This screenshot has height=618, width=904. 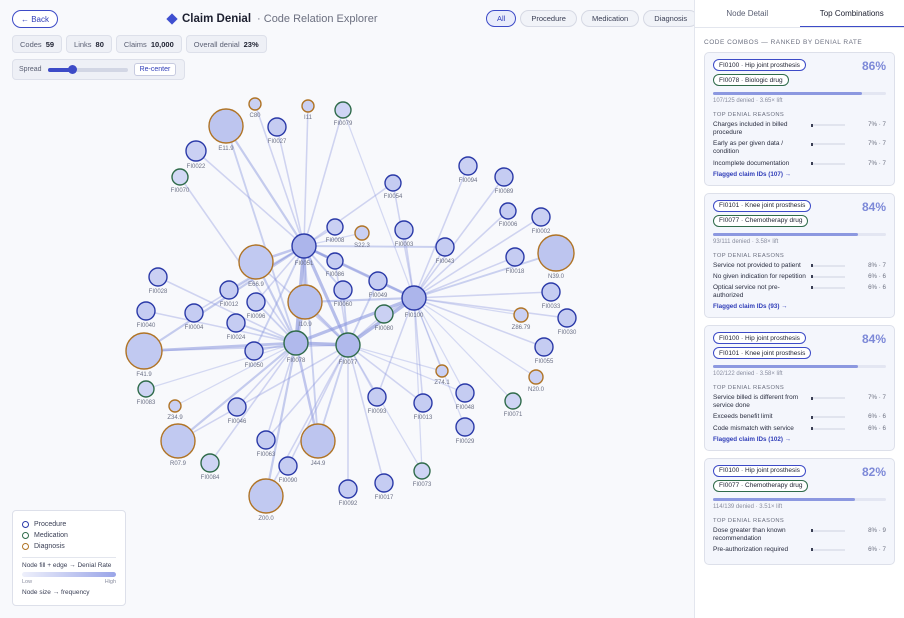 What do you see at coordinates (442, 375) in the screenshot?
I see `graph-node-z74-1: Z74.1` at bounding box center [442, 375].